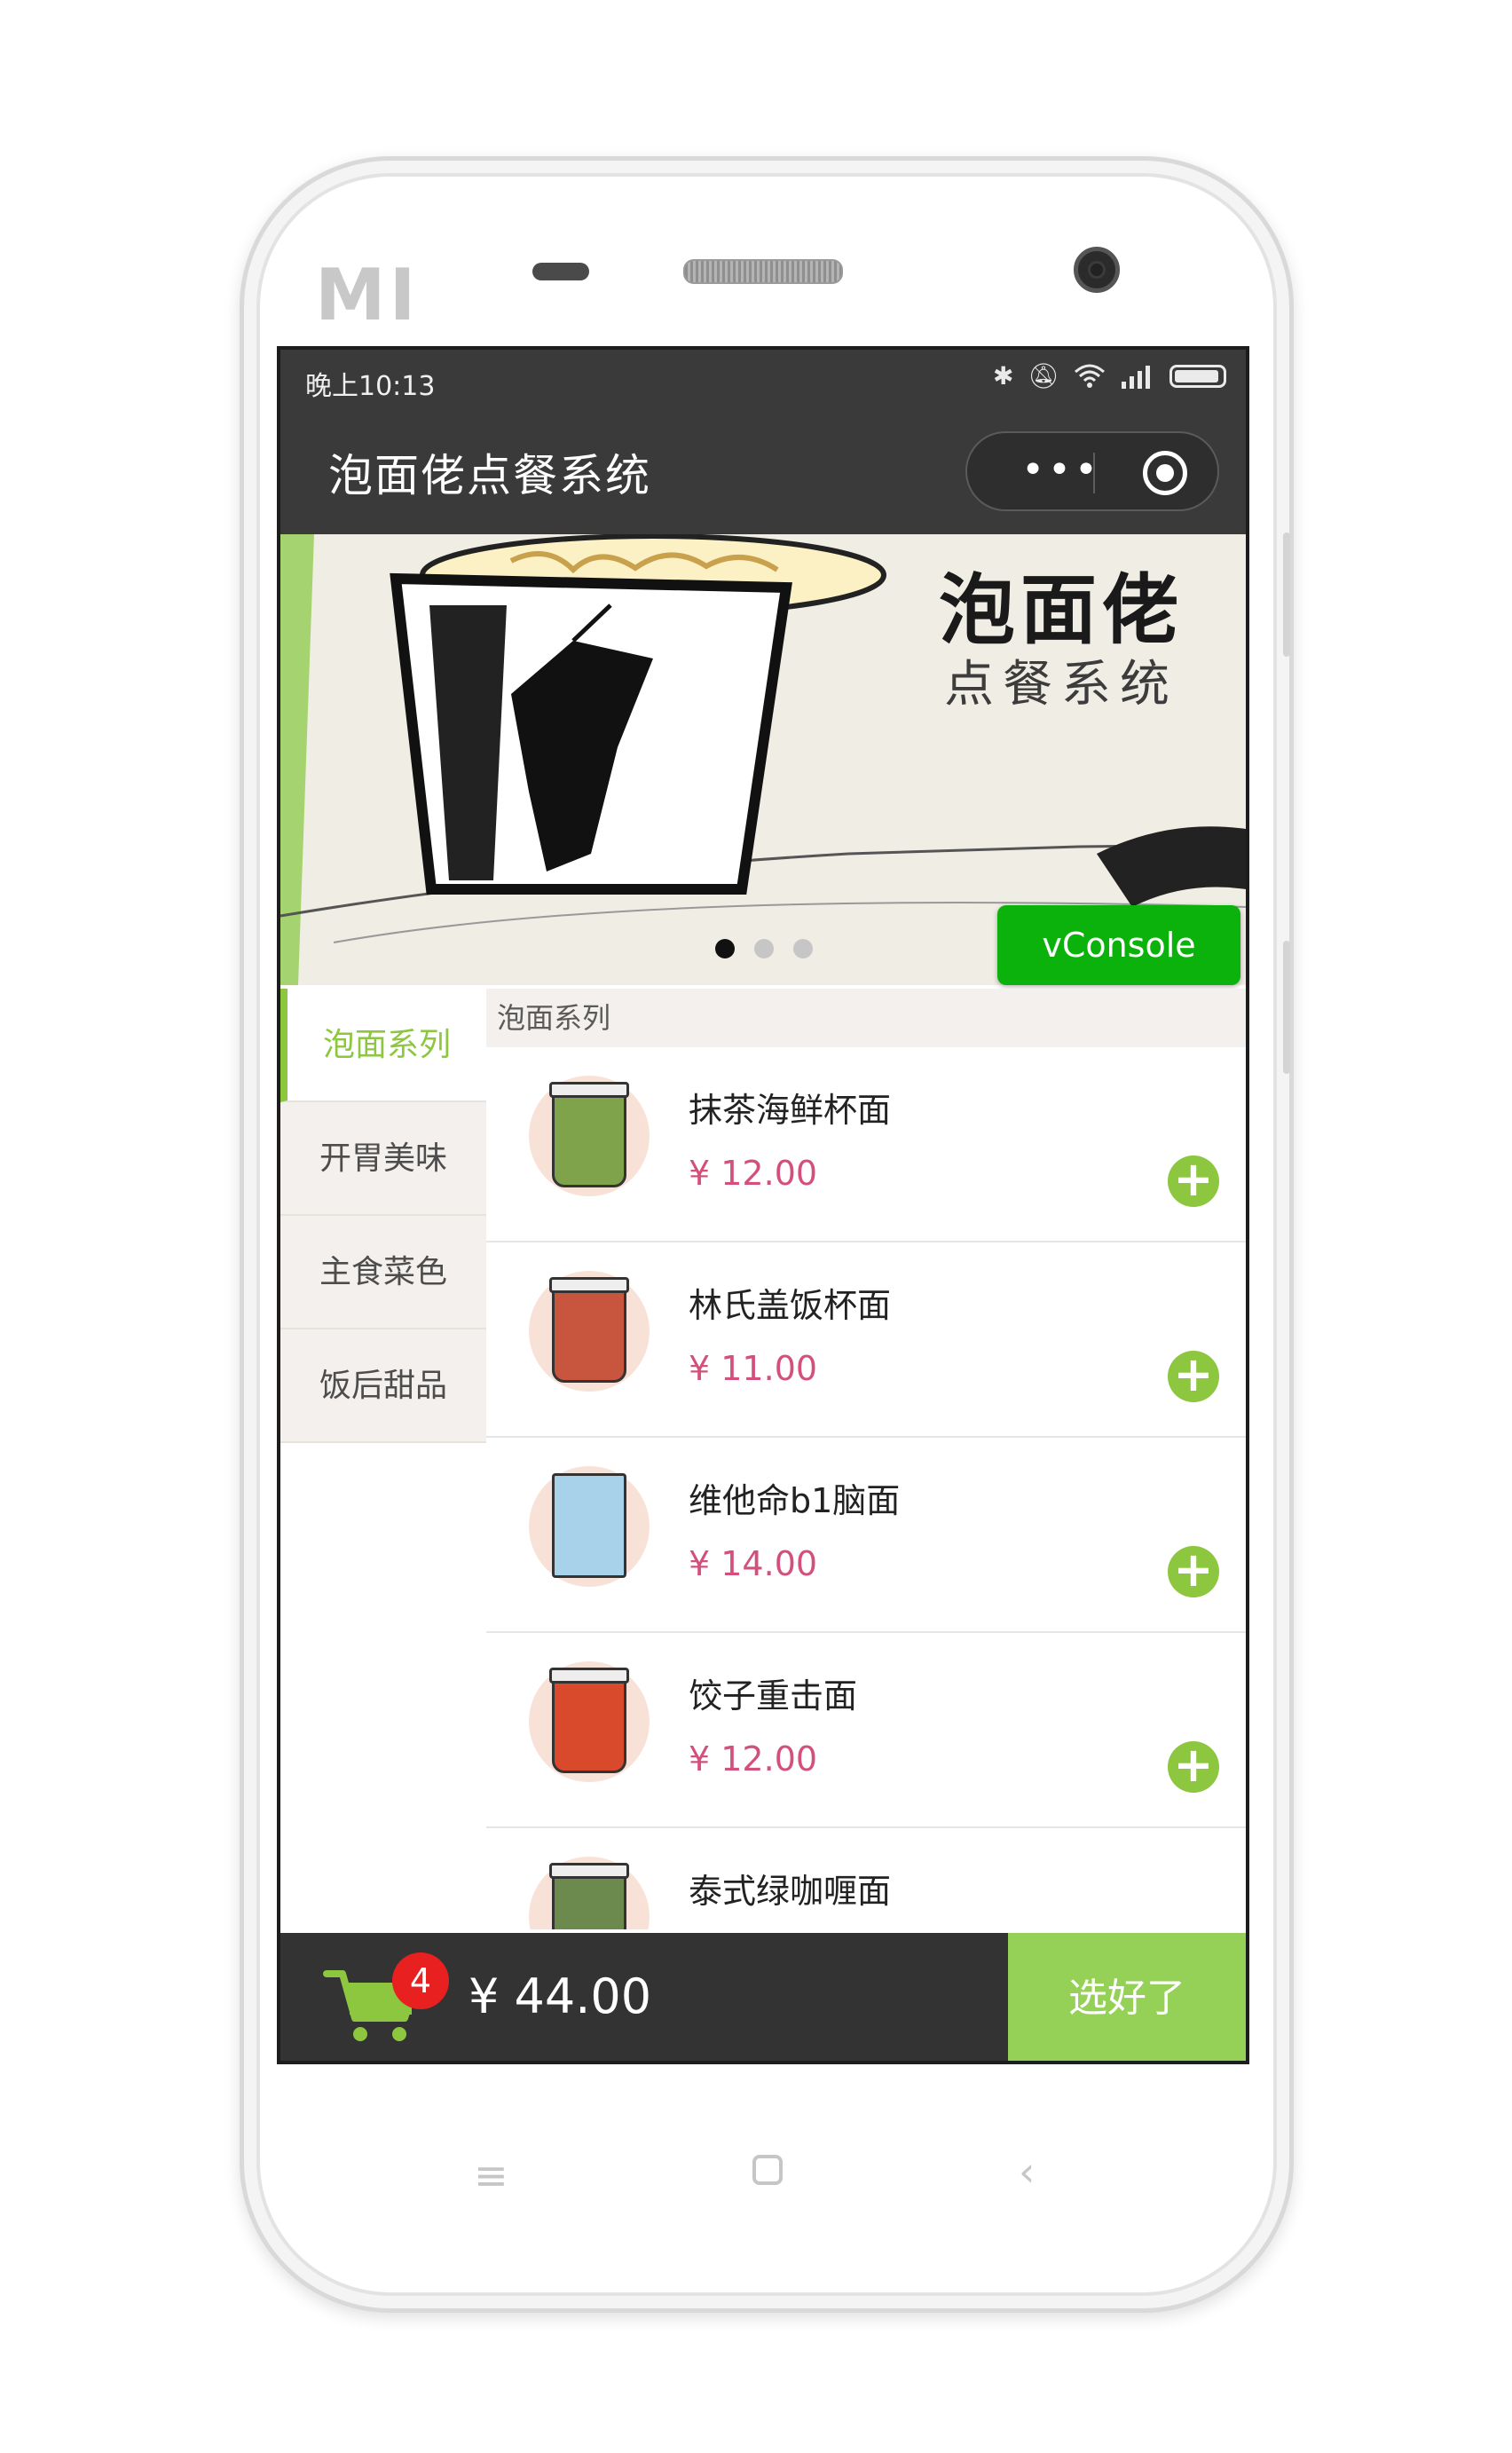 This screenshot has height=2453, width=1512. Describe the element at coordinates (866, 1144) in the screenshot. I see `product-item: 抹茶海鲜杯面 ¥ 12.00 +` at that location.